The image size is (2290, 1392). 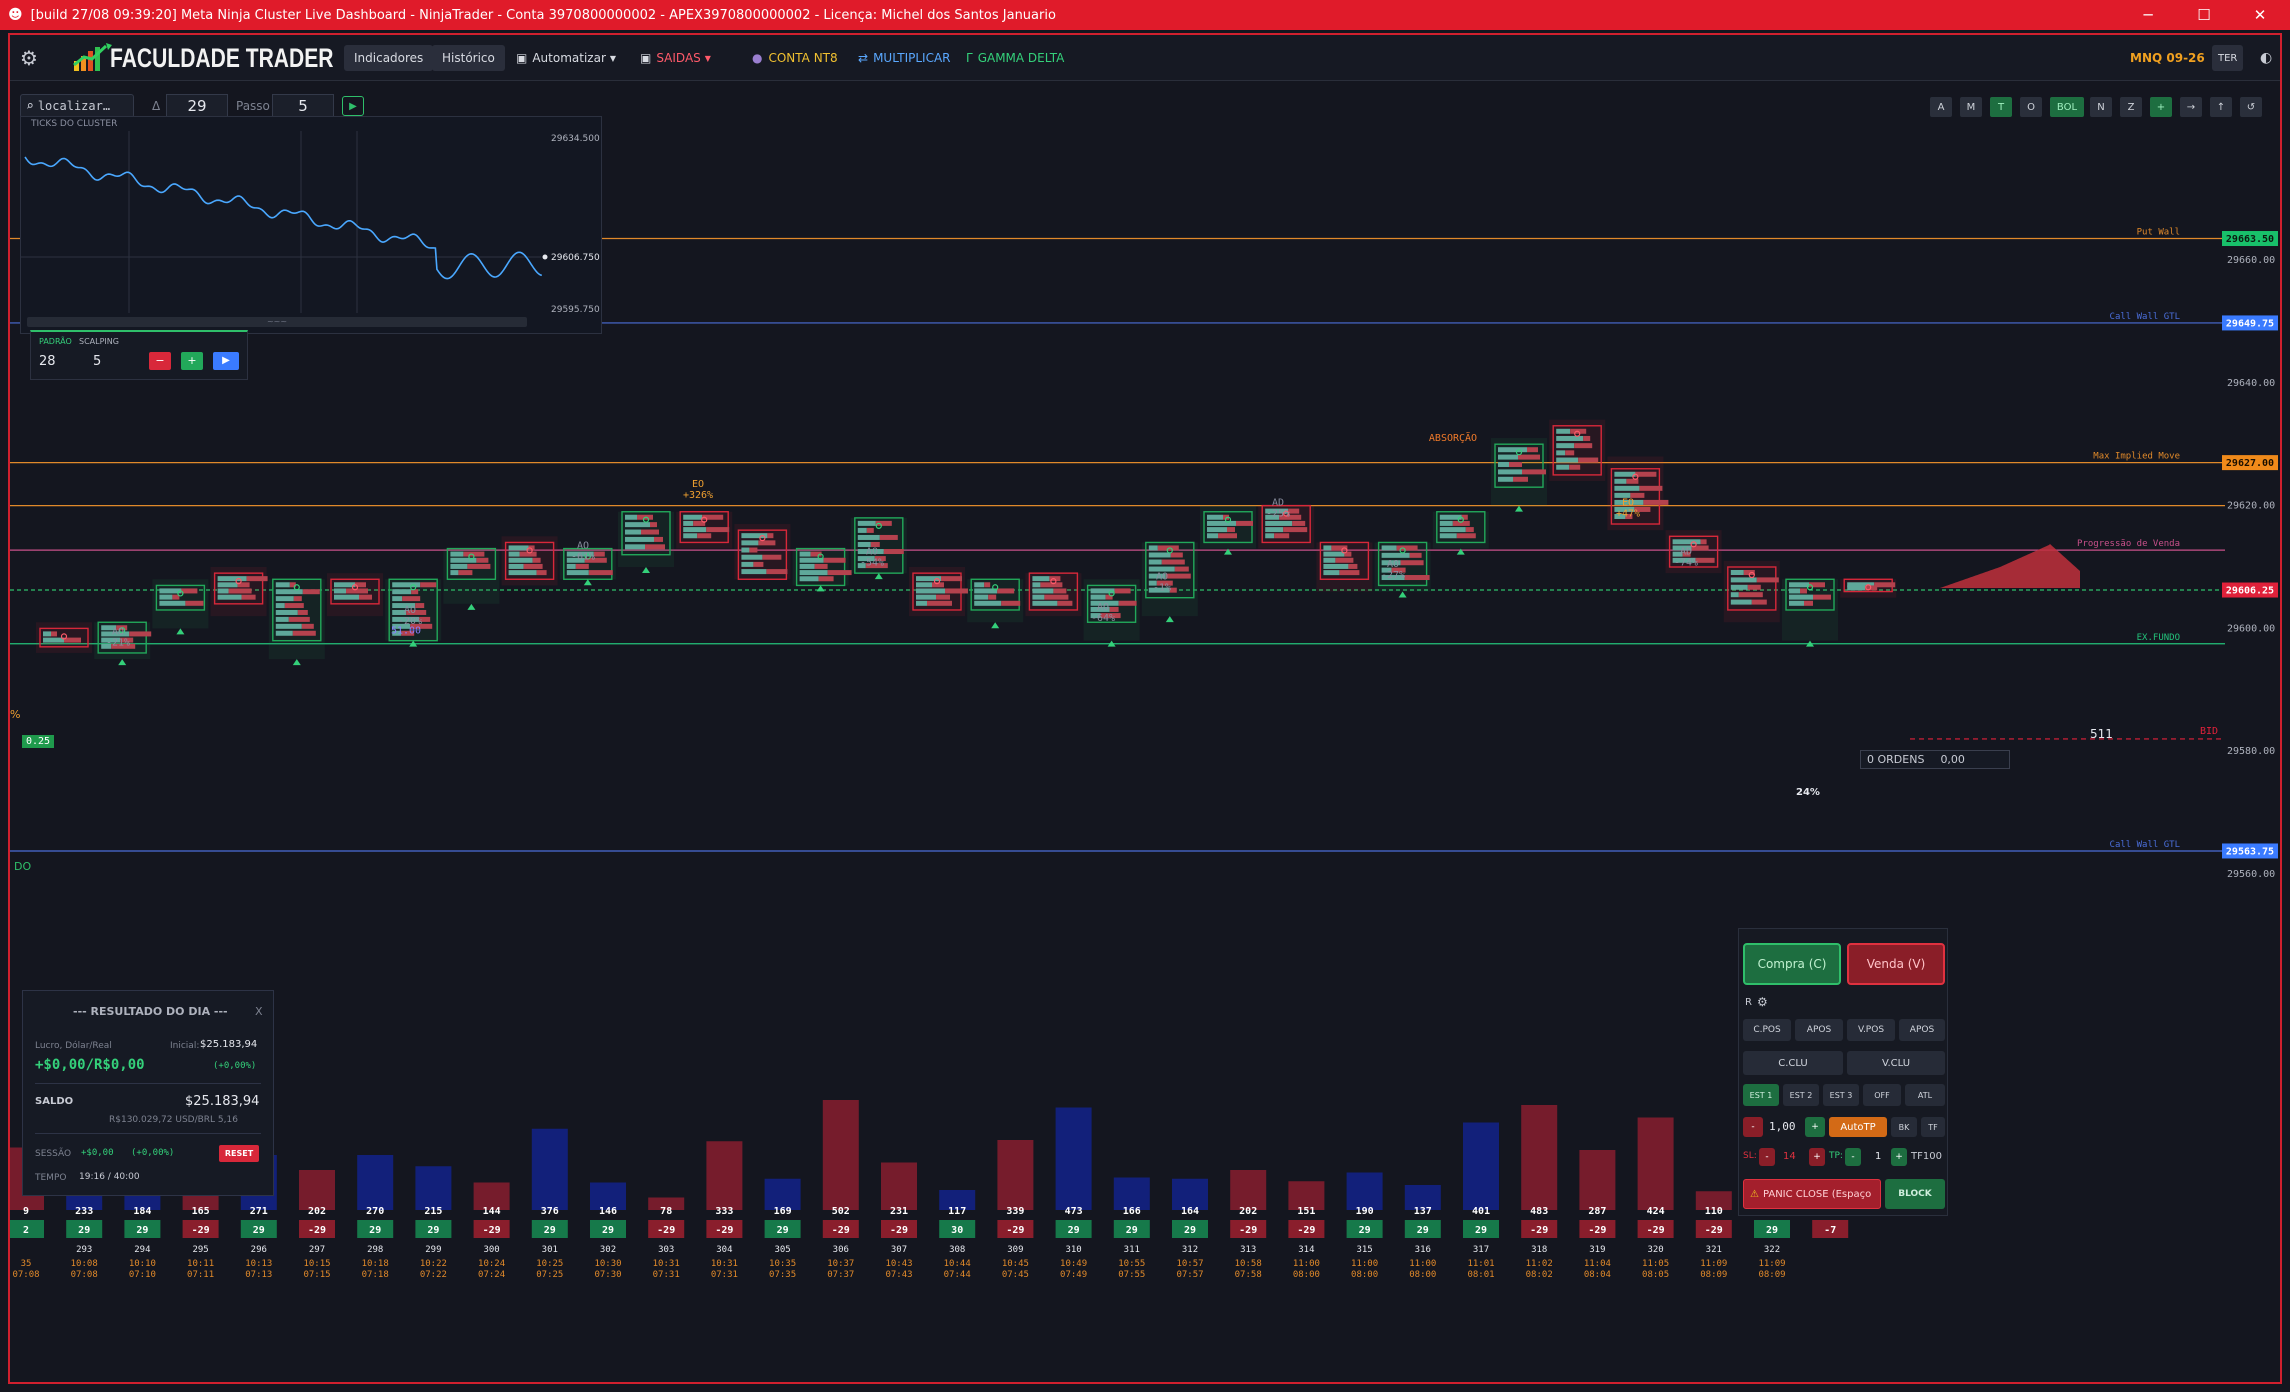 I want to click on indicadores-button: Indicadores, so click(x=389, y=58).